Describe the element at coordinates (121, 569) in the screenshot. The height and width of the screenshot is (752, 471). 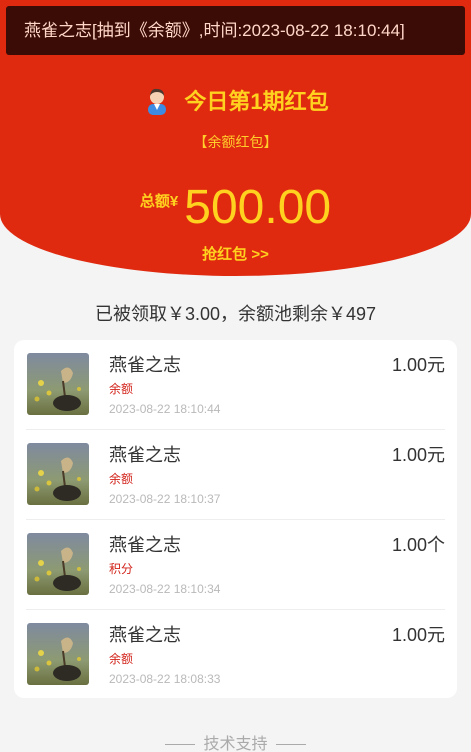
I see `record-reward-type: 积分` at that location.